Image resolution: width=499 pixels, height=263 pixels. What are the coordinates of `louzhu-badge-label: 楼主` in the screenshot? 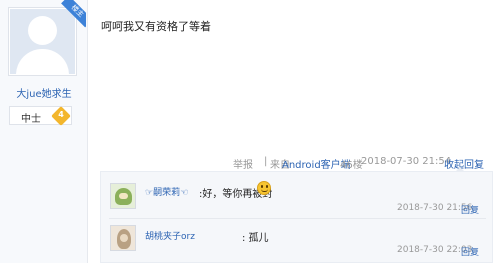 It's located at (73, 14).